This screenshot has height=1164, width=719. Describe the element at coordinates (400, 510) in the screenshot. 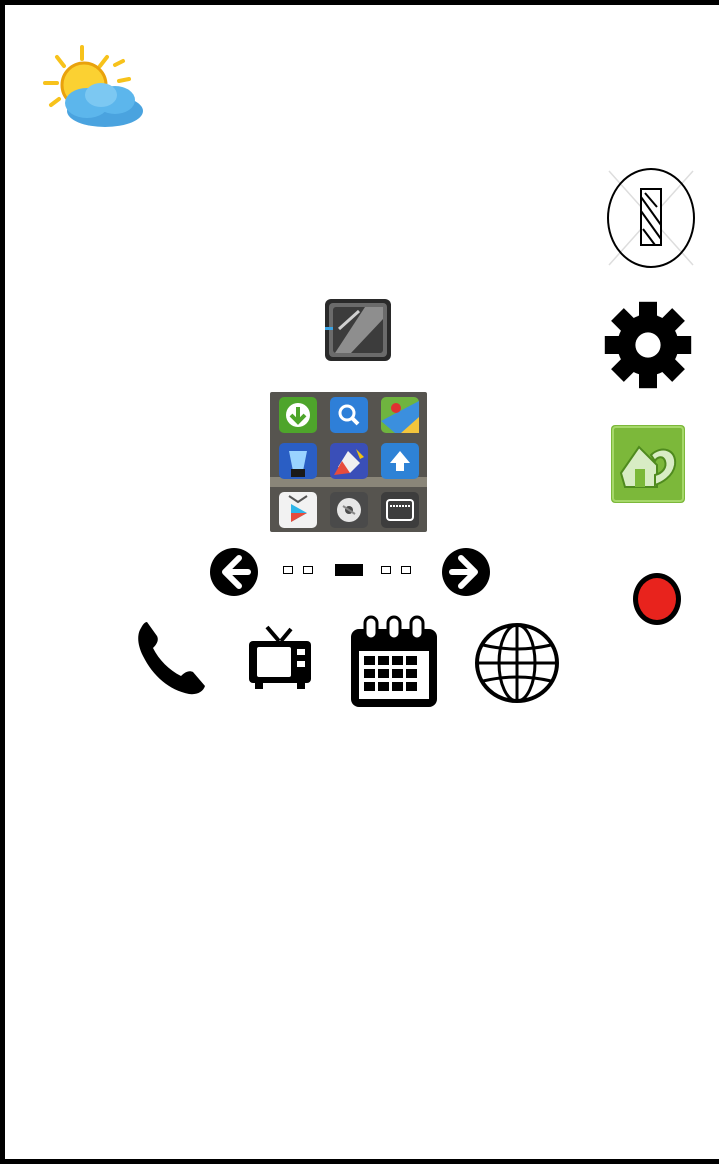

I see `keyboard-icon` at that location.